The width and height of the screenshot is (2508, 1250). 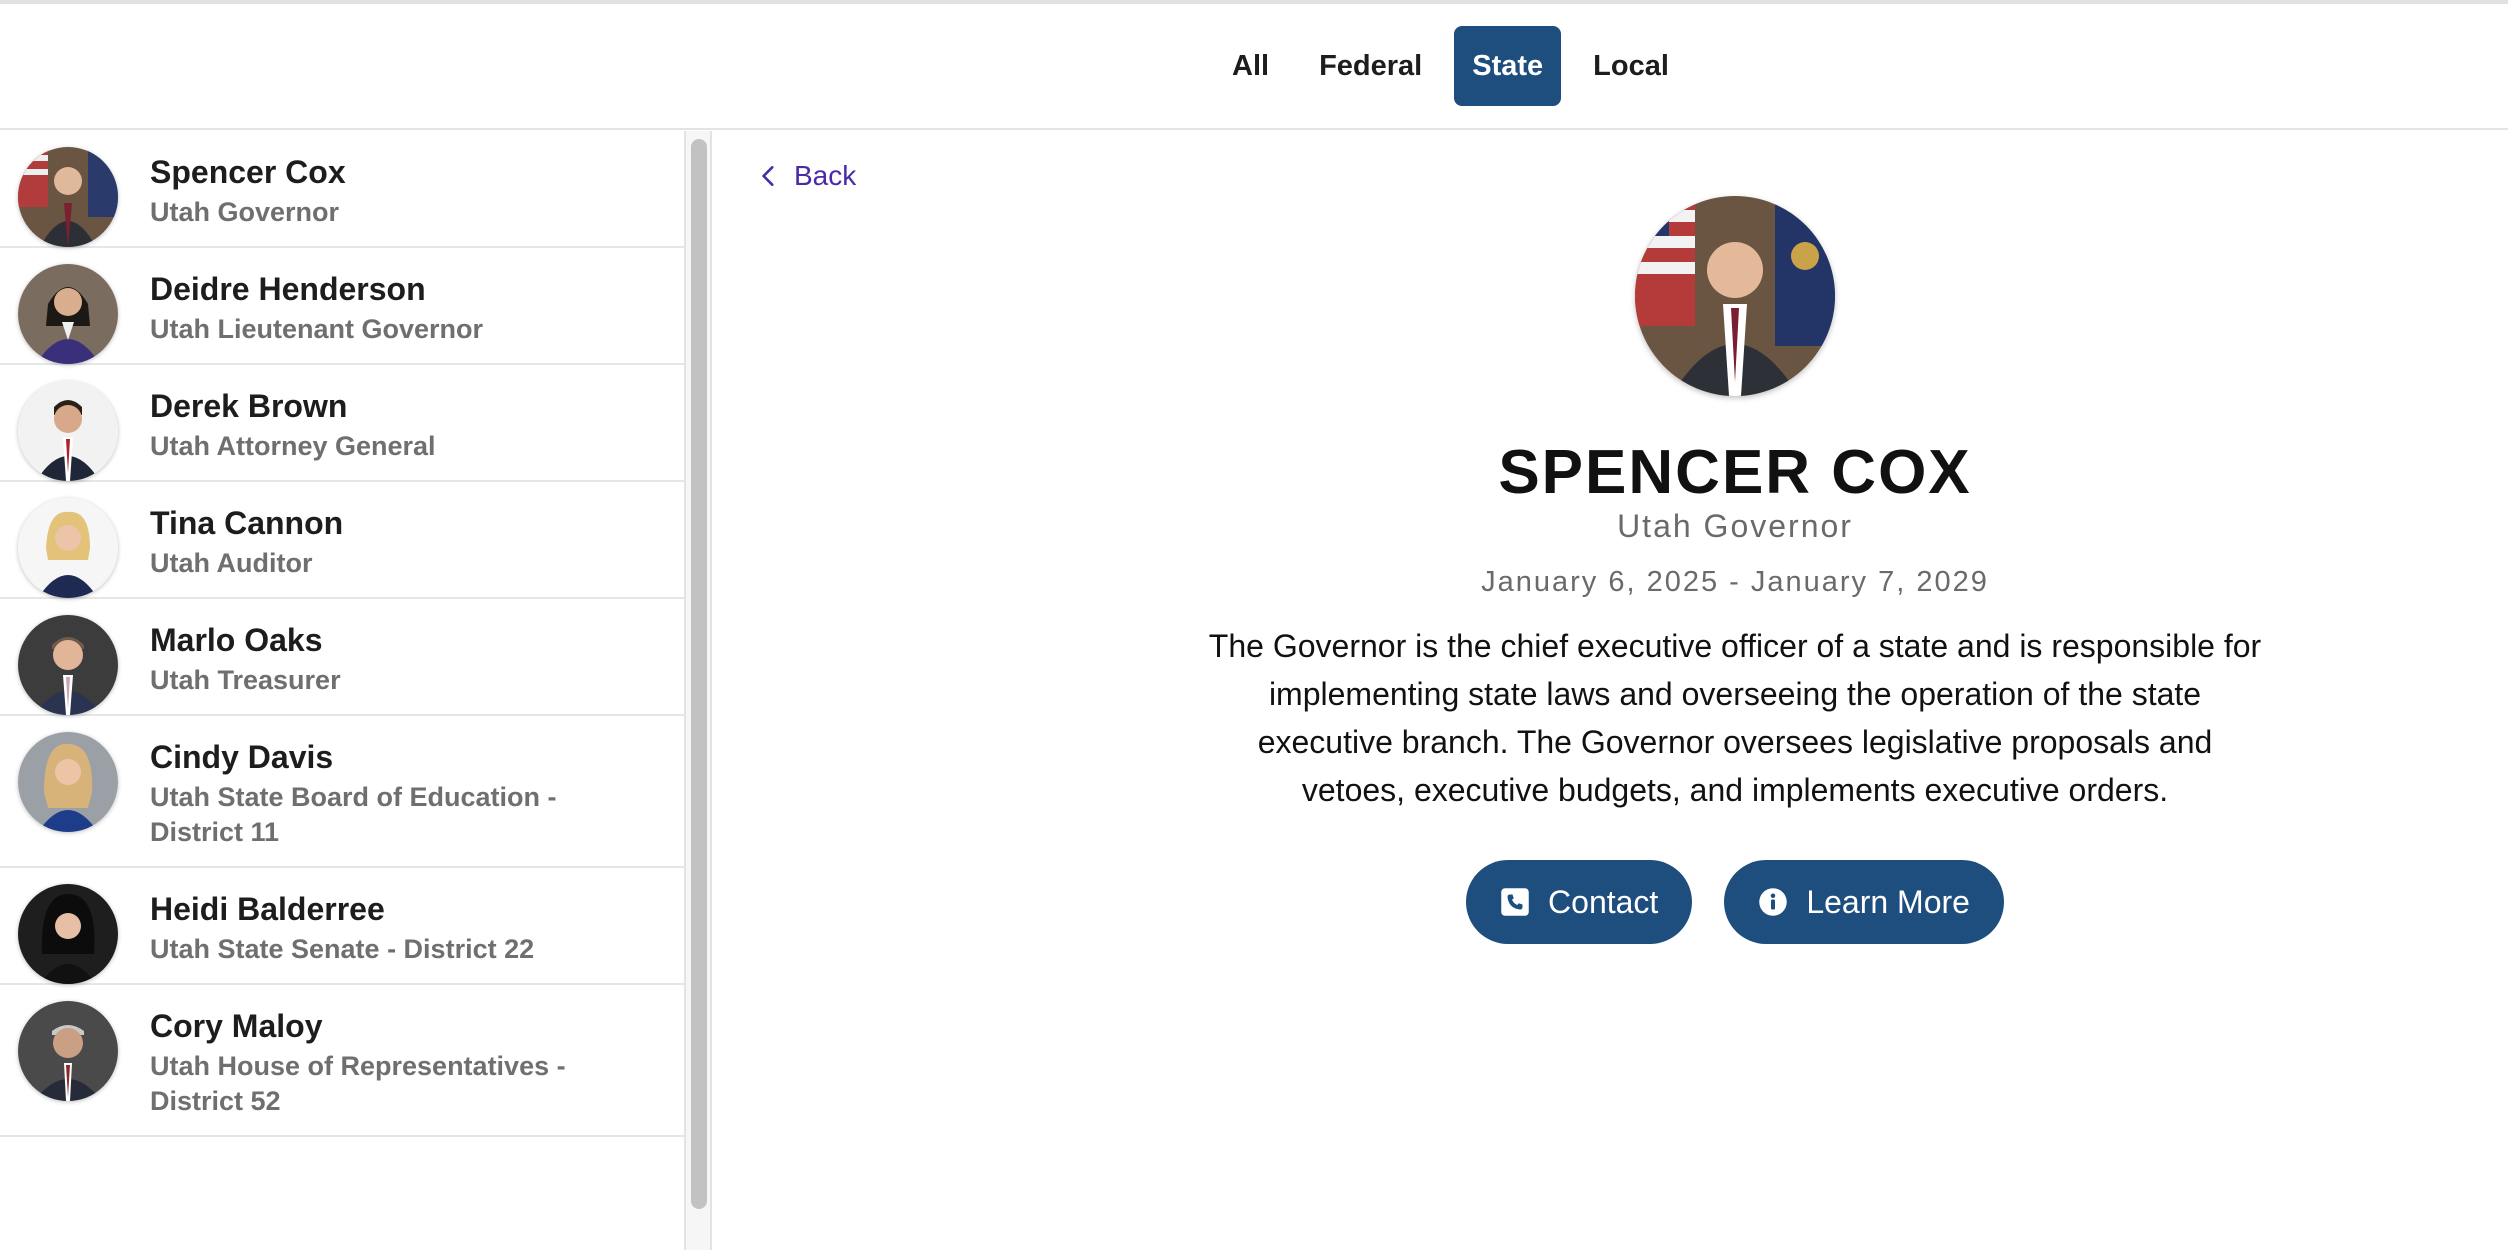 What do you see at coordinates (1773, 902) in the screenshot?
I see `info-circle-icon` at bounding box center [1773, 902].